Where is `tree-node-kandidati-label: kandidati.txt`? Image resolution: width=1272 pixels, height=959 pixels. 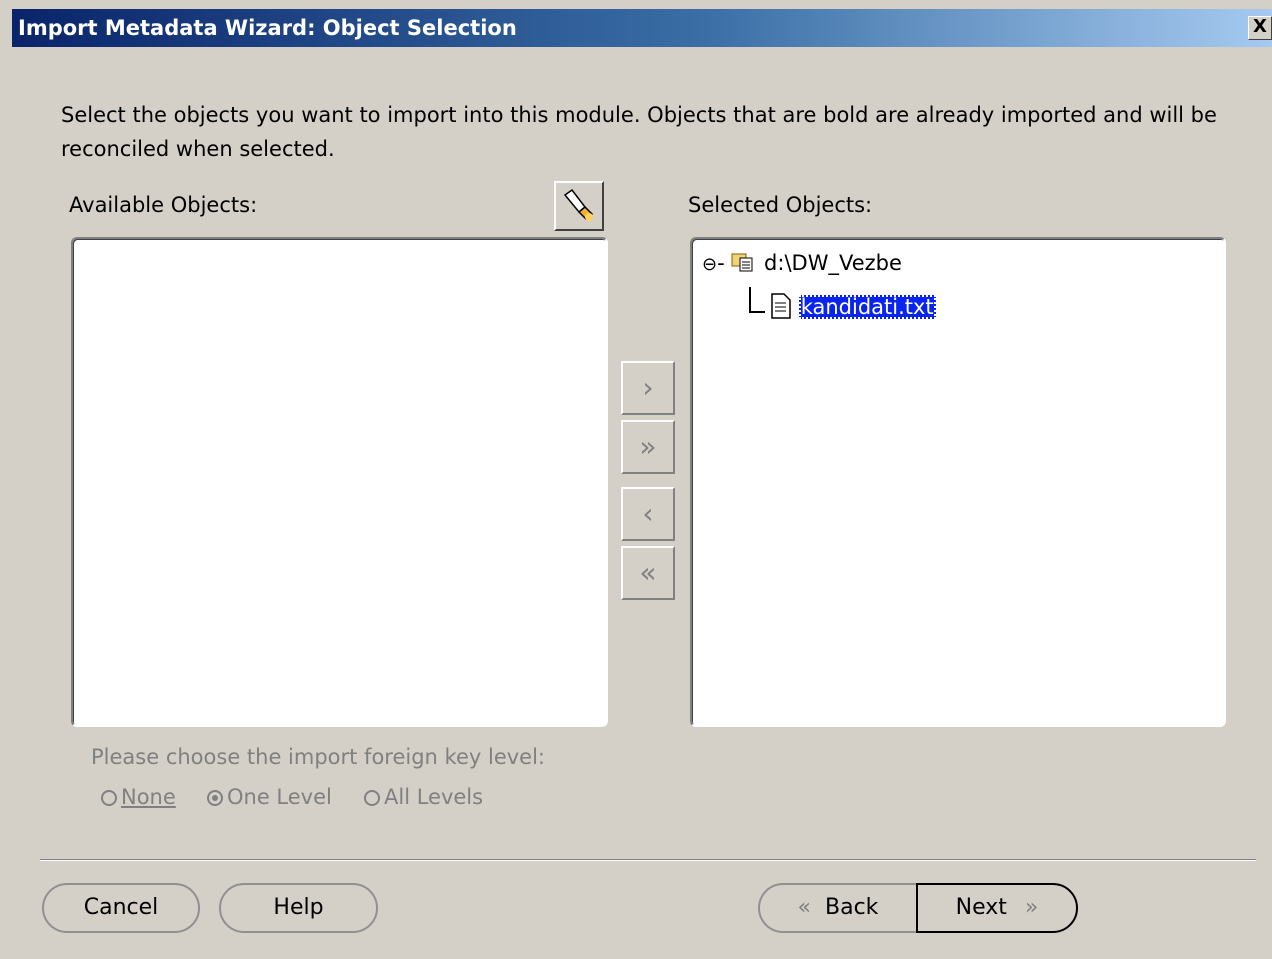 tree-node-kandidati-label: kandidati.txt is located at coordinates (867, 307).